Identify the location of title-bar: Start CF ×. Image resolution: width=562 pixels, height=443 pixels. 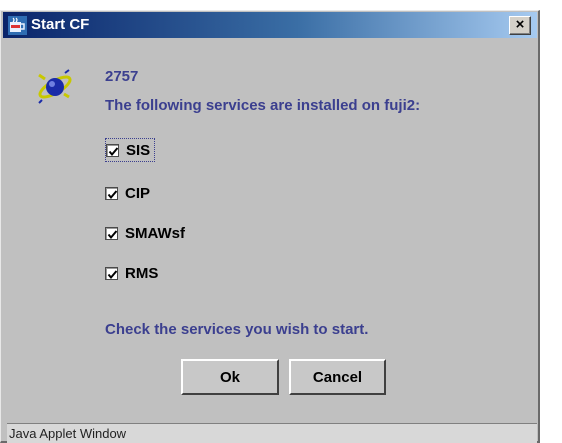
(270, 25).